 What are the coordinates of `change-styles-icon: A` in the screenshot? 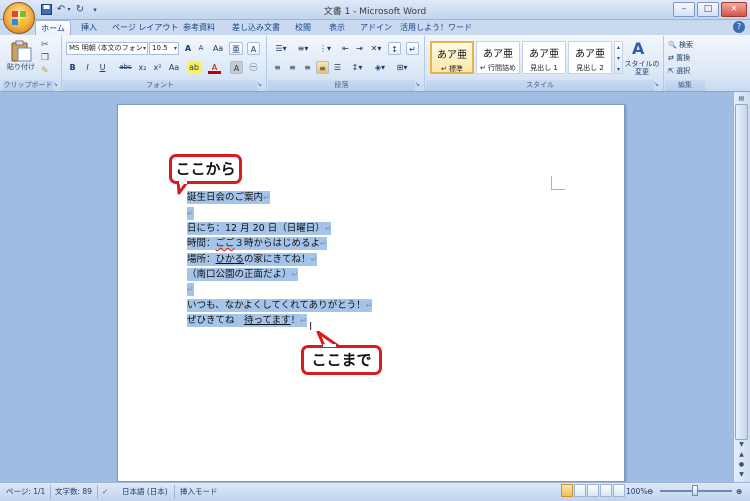 It's located at (638, 48).